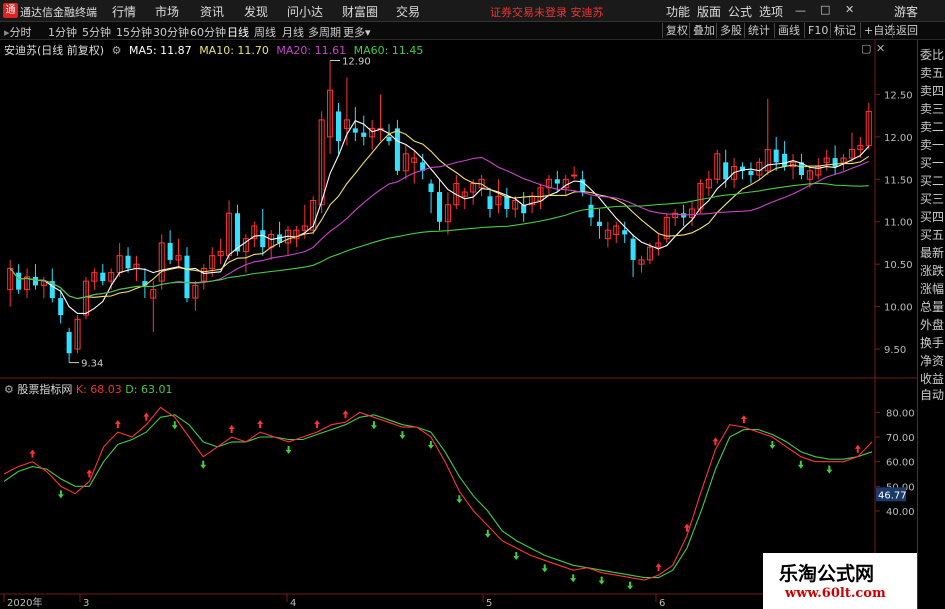 This screenshot has width=945, height=609. I want to click on back-button: 返回, so click(906, 30).